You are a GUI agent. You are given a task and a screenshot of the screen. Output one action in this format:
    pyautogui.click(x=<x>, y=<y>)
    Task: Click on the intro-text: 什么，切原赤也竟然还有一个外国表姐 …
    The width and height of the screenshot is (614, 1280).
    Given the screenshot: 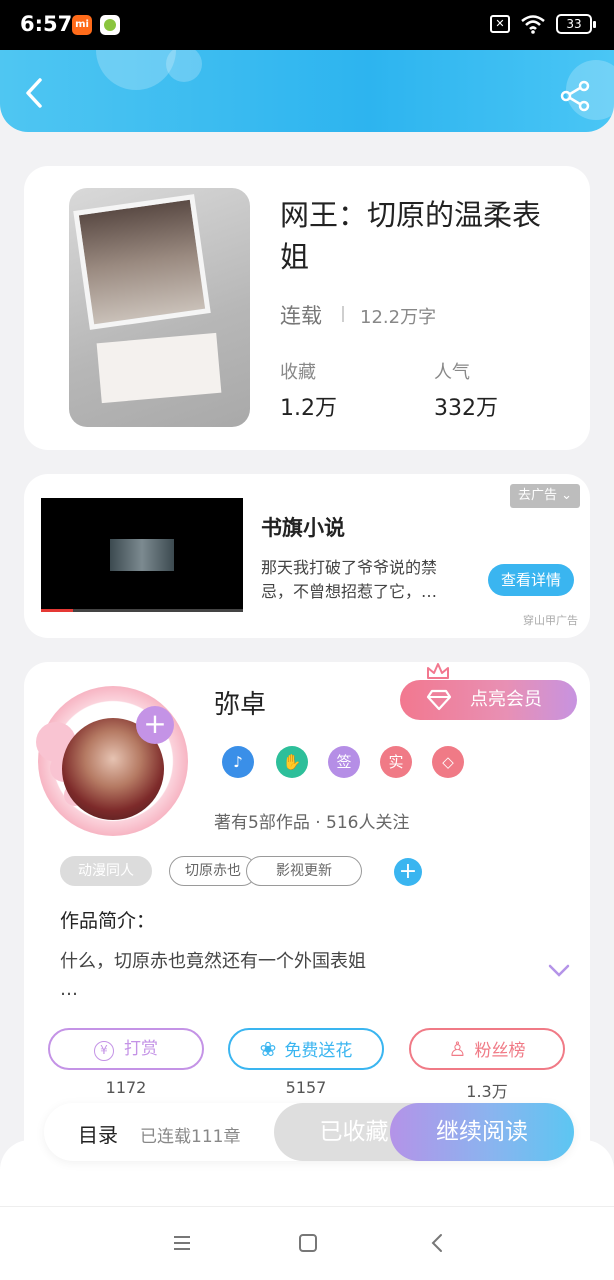 What is the action you would take?
    pyautogui.click(x=213, y=975)
    